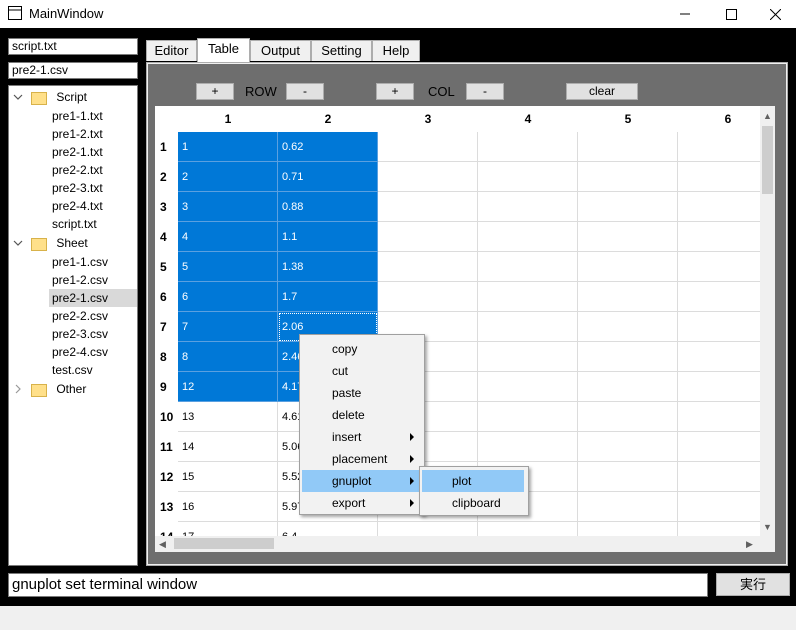  Describe the element at coordinates (228, 119) in the screenshot. I see `column-header: 1` at that location.